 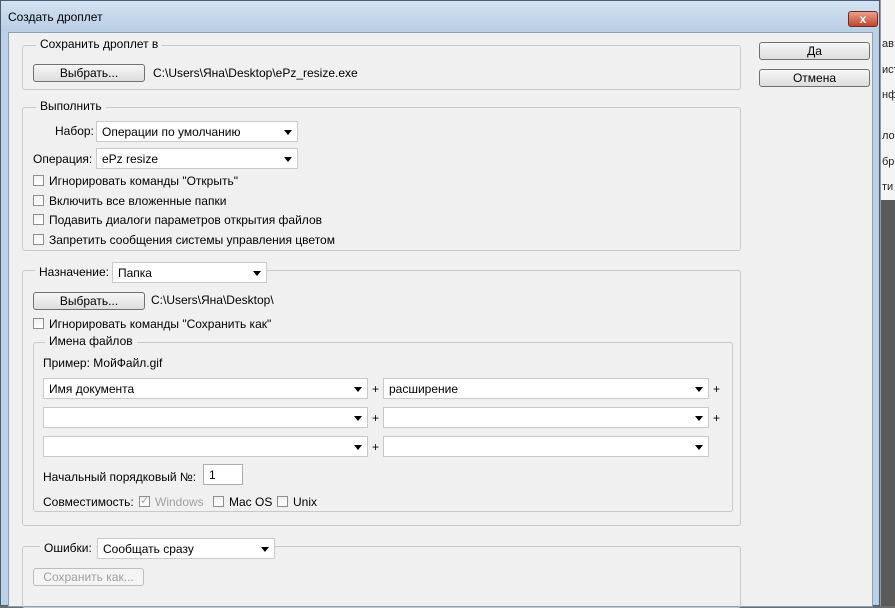 I want to click on destination-select: Папка, so click(x=189, y=272).